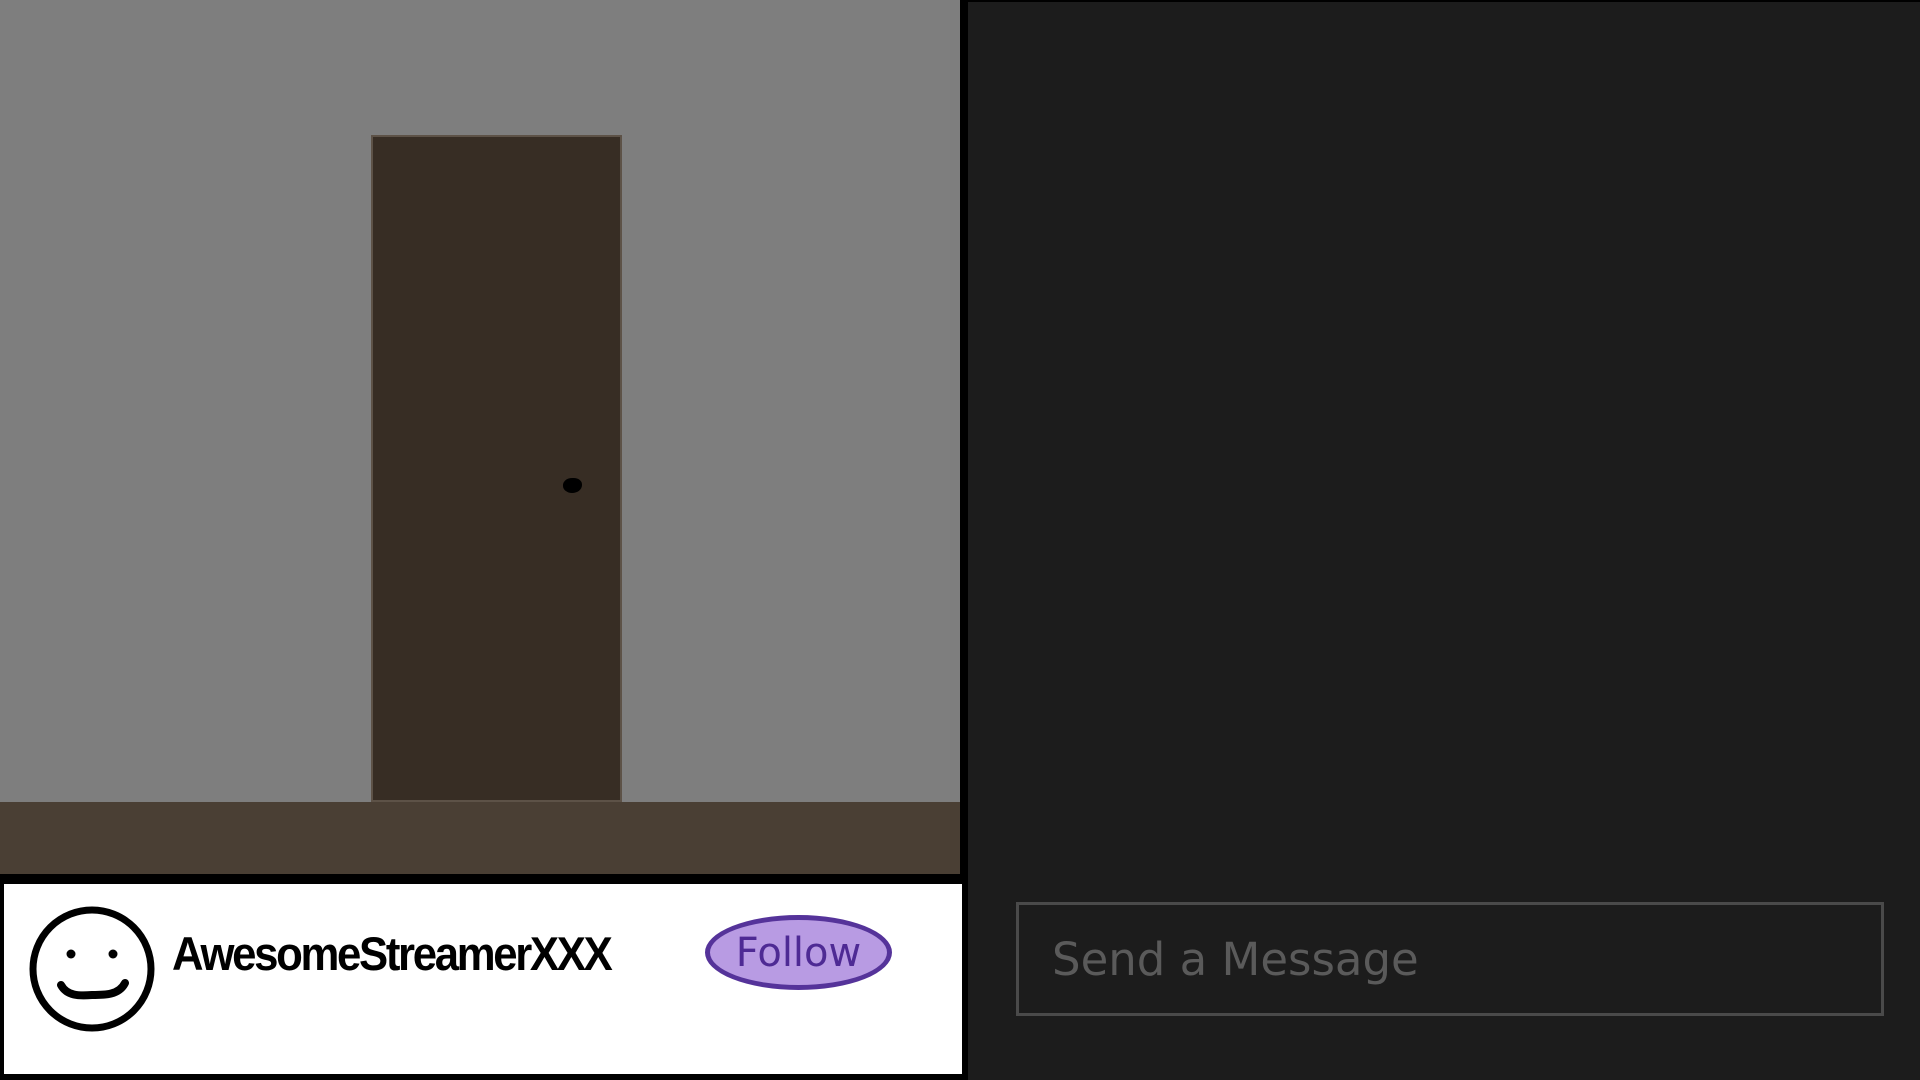  Describe the element at coordinates (1450, 959) in the screenshot. I see `message-input` at that location.